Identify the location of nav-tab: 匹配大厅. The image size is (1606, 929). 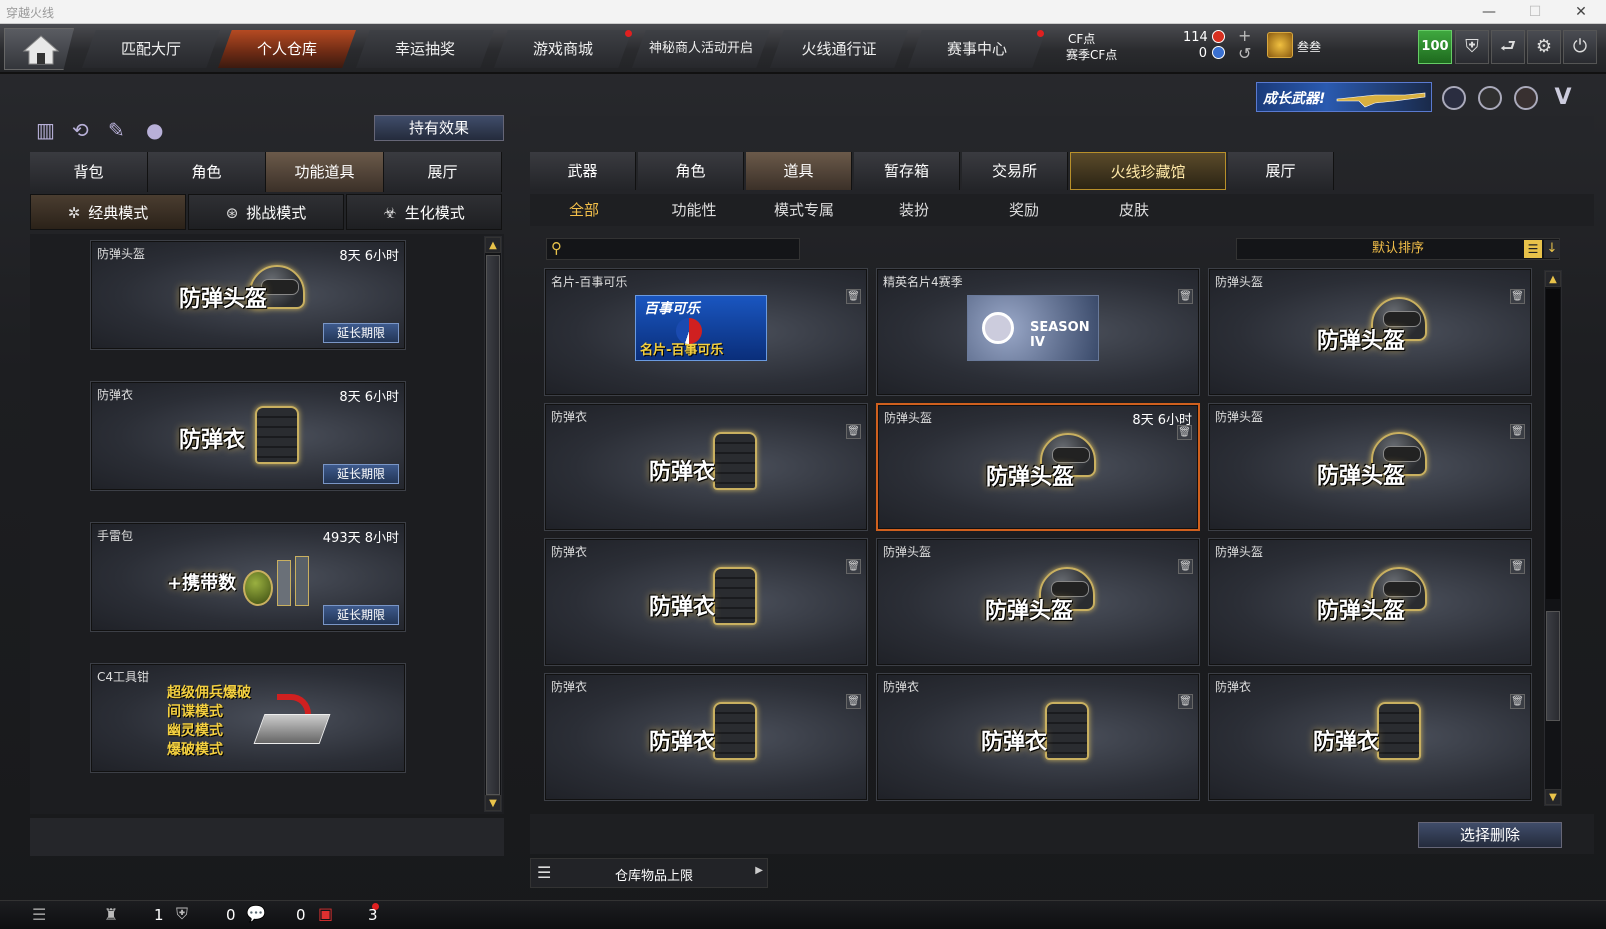
(151, 49).